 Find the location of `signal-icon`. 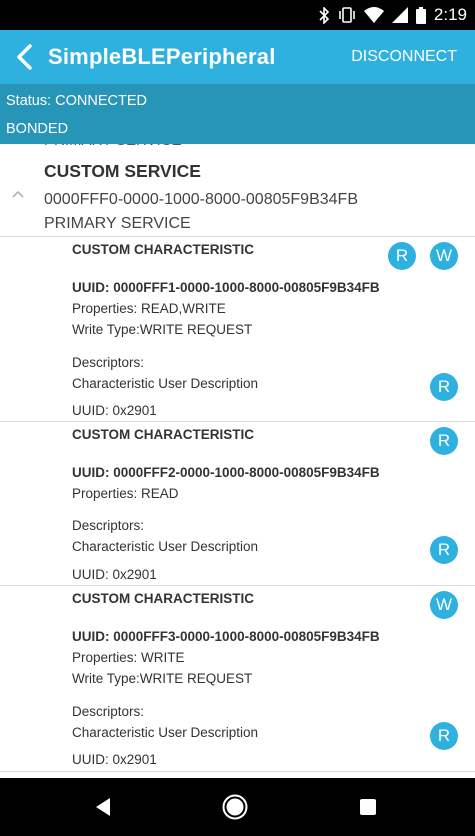

signal-icon is located at coordinates (399, 15).